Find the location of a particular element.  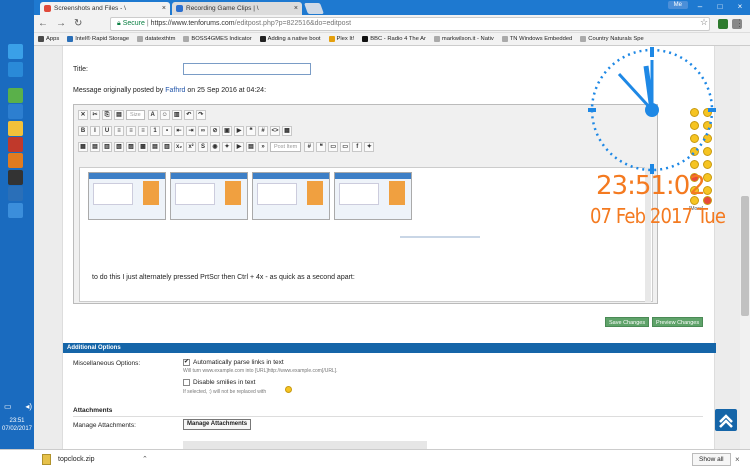

title-input is located at coordinates (247, 69).